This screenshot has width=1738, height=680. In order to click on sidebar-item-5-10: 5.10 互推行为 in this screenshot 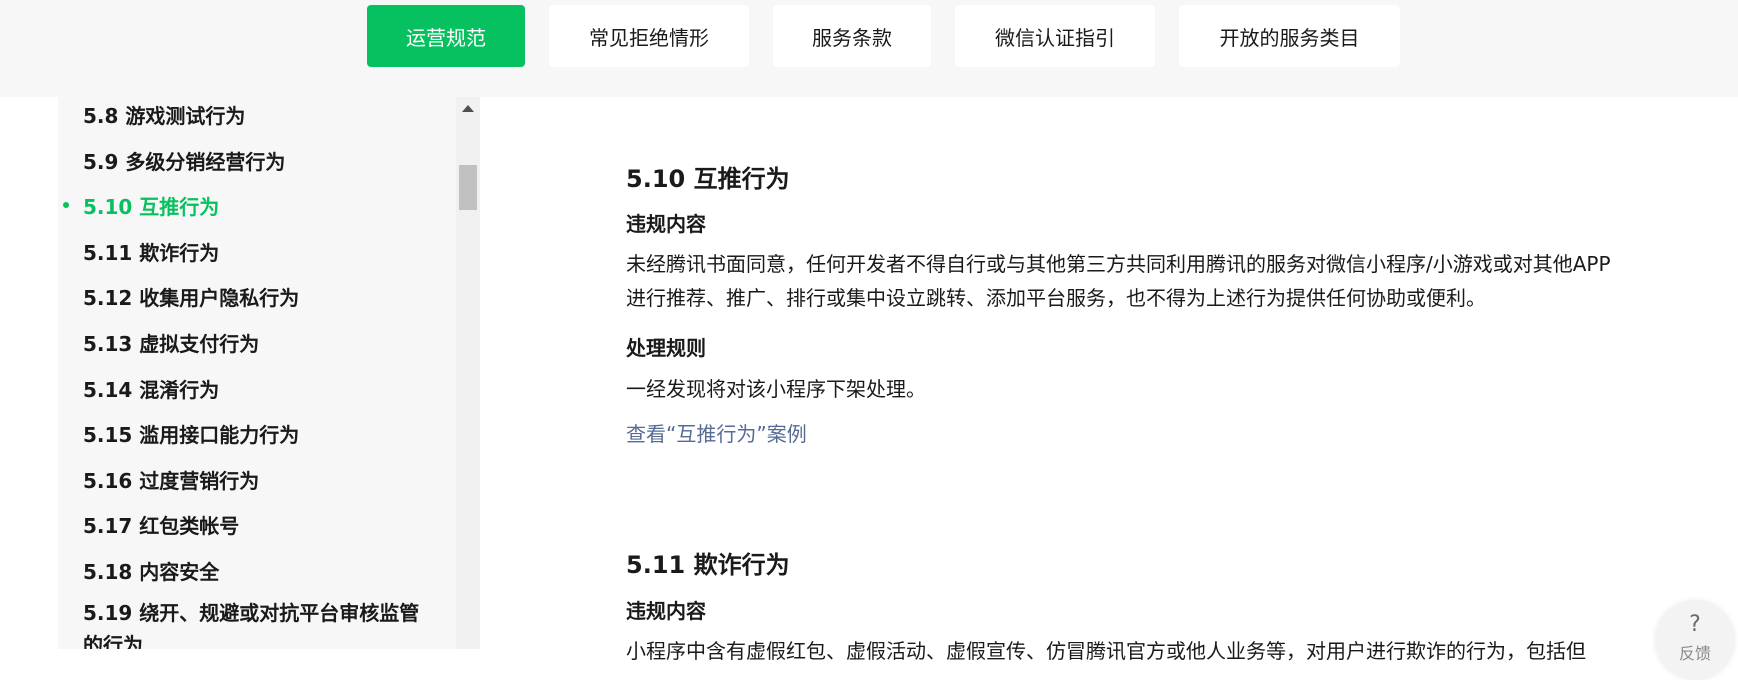, I will do `click(141, 205)`.